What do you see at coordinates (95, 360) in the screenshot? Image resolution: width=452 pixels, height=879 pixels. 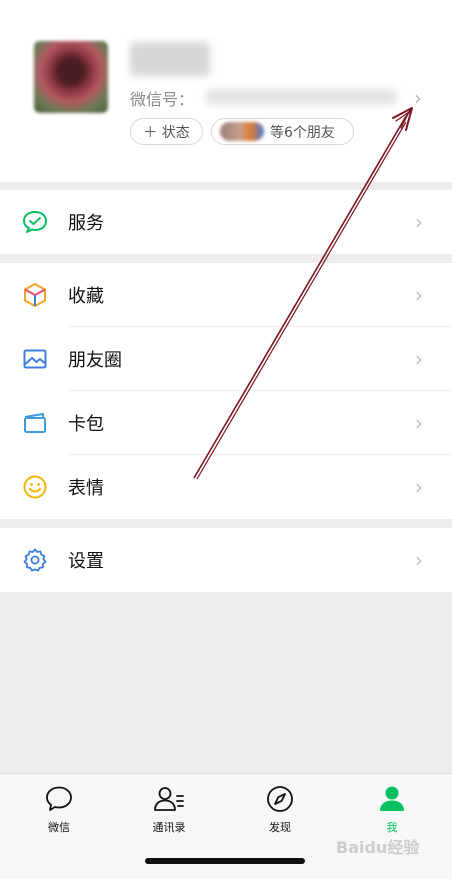 I see `menu-label: 朋友圈` at bounding box center [95, 360].